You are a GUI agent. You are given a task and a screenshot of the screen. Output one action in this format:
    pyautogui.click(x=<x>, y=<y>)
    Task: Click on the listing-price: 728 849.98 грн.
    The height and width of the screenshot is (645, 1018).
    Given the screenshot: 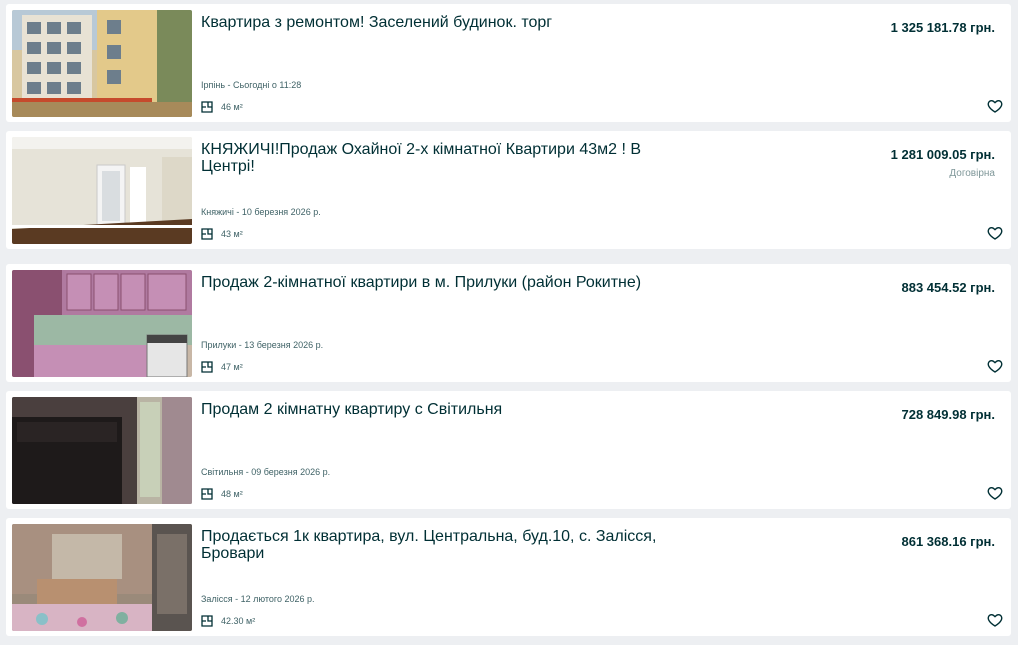 What is the action you would take?
    pyautogui.click(x=948, y=414)
    